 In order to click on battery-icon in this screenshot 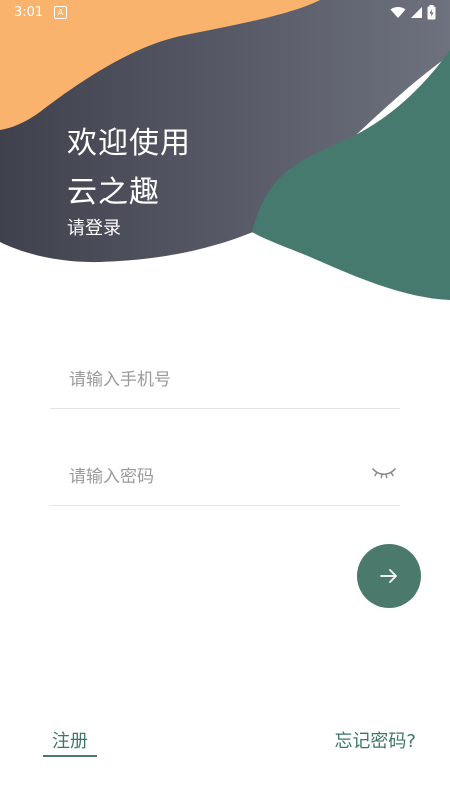, I will do `click(431, 12)`.